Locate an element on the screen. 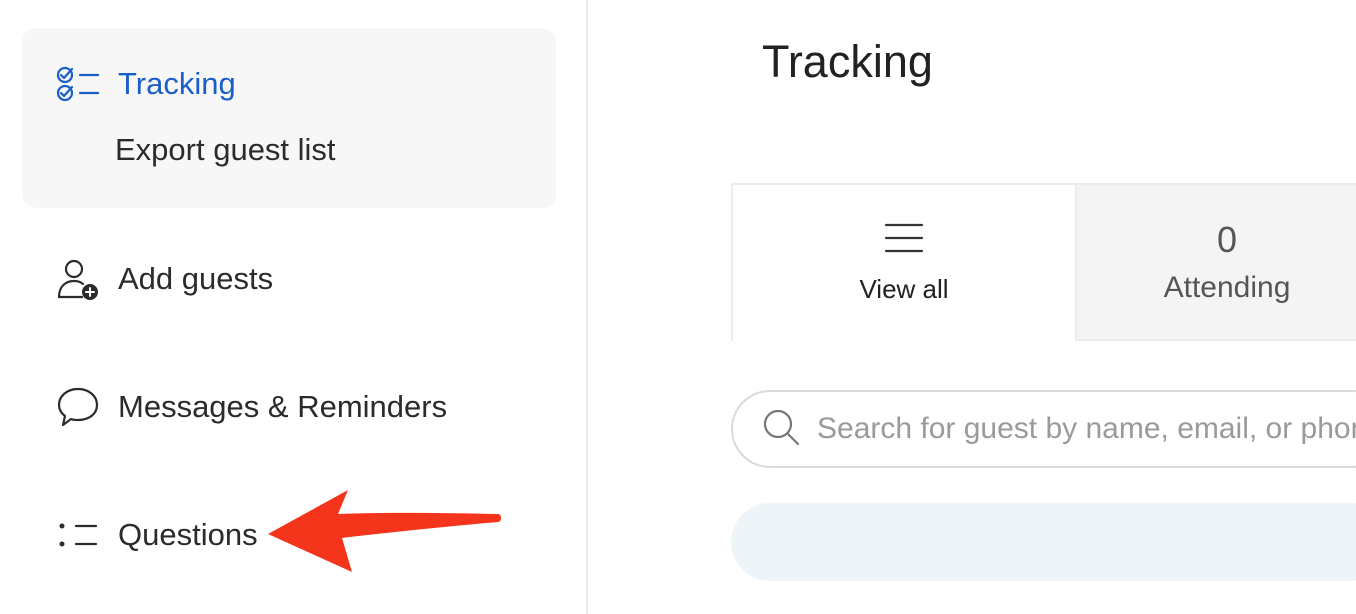 The width and height of the screenshot is (1356, 614). list-icon is located at coordinates (78, 535).